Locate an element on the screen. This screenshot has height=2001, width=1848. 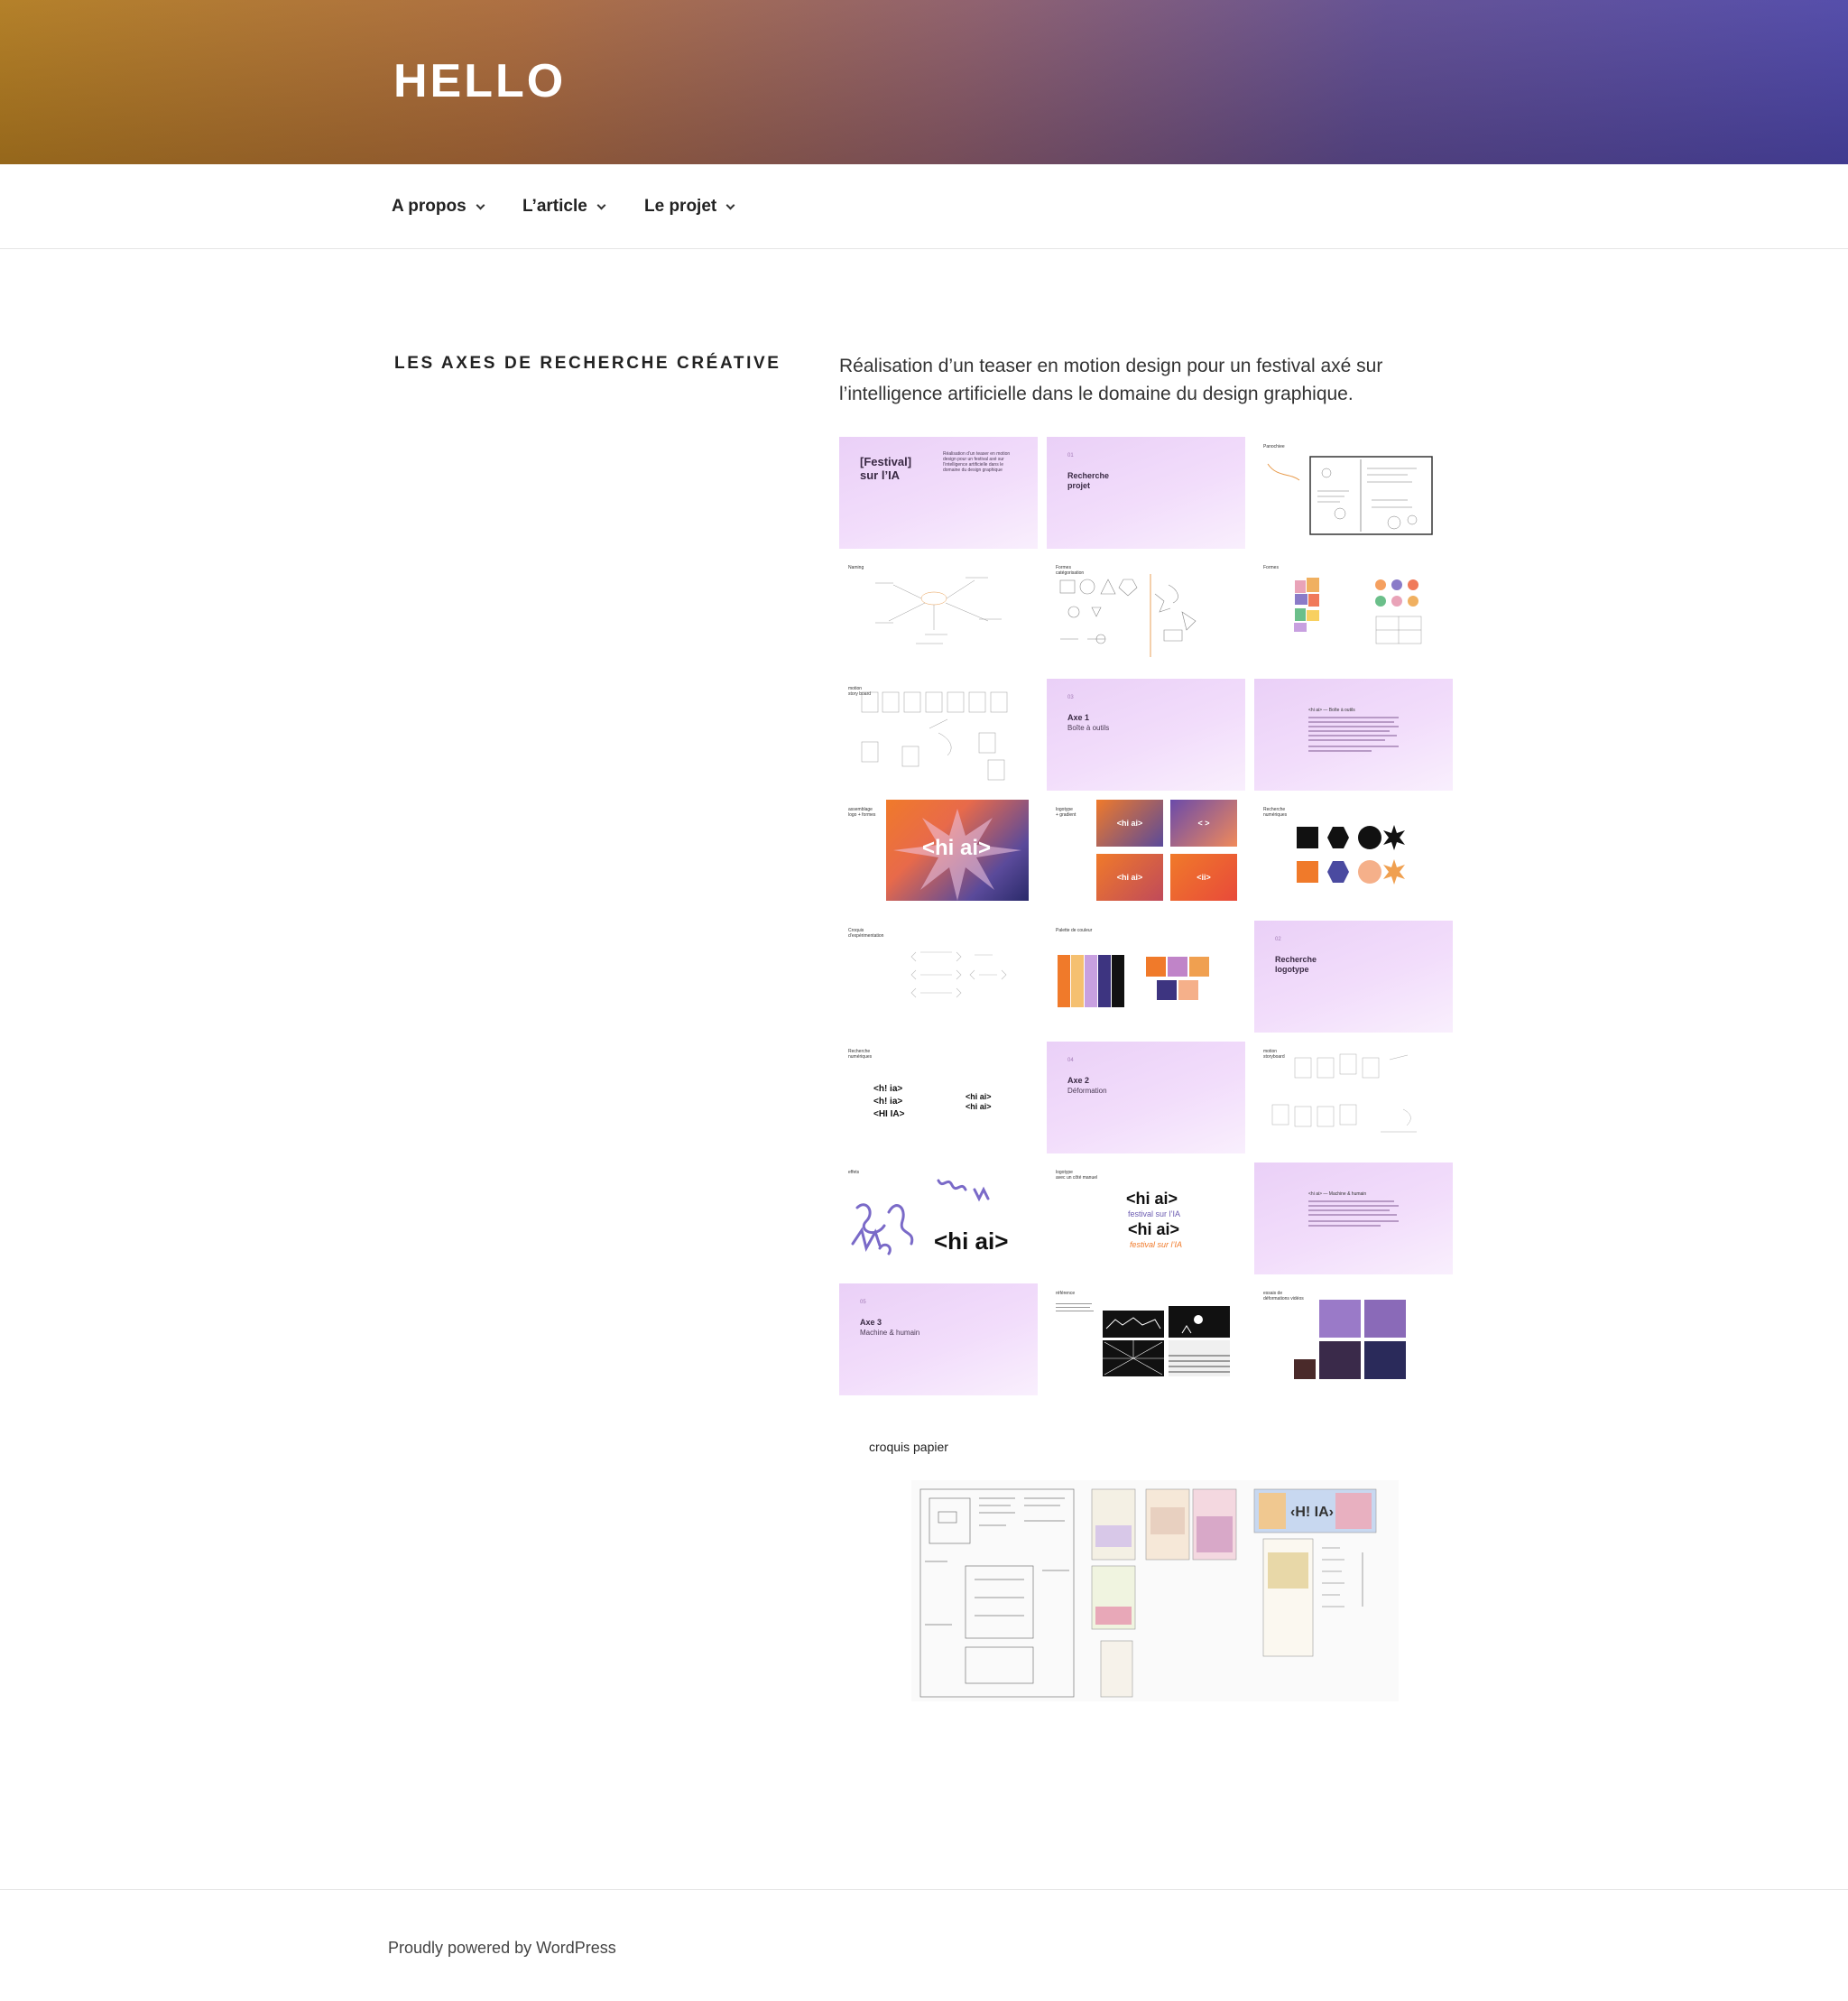
gallery-slide-assemblage-logo: assemblage logo + formes <hi ai> is located at coordinates (939, 856).